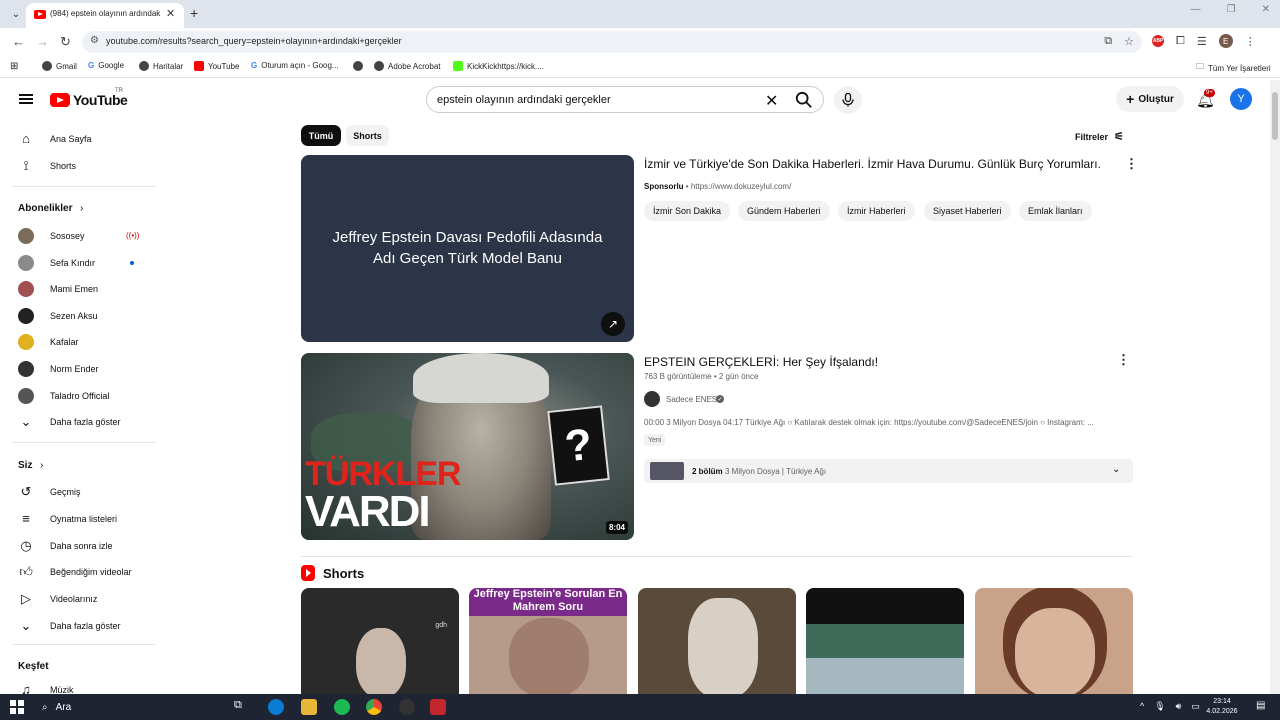 The height and width of the screenshot is (720, 1280). What do you see at coordinates (1266, 9) in the screenshot?
I see `close-window-icon: ✕` at bounding box center [1266, 9].